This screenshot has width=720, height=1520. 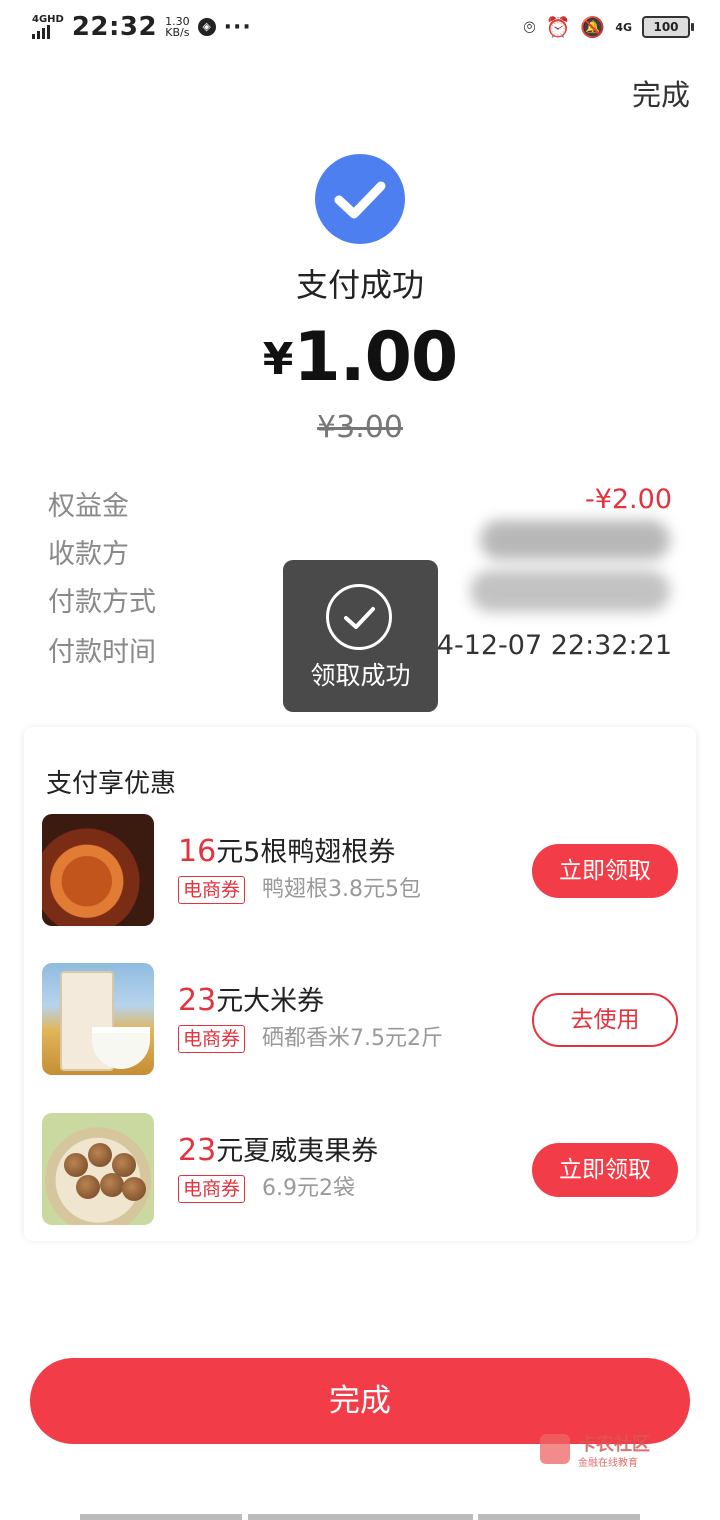 What do you see at coordinates (359, 285) in the screenshot?
I see `payment-status-title: 支付成功` at bounding box center [359, 285].